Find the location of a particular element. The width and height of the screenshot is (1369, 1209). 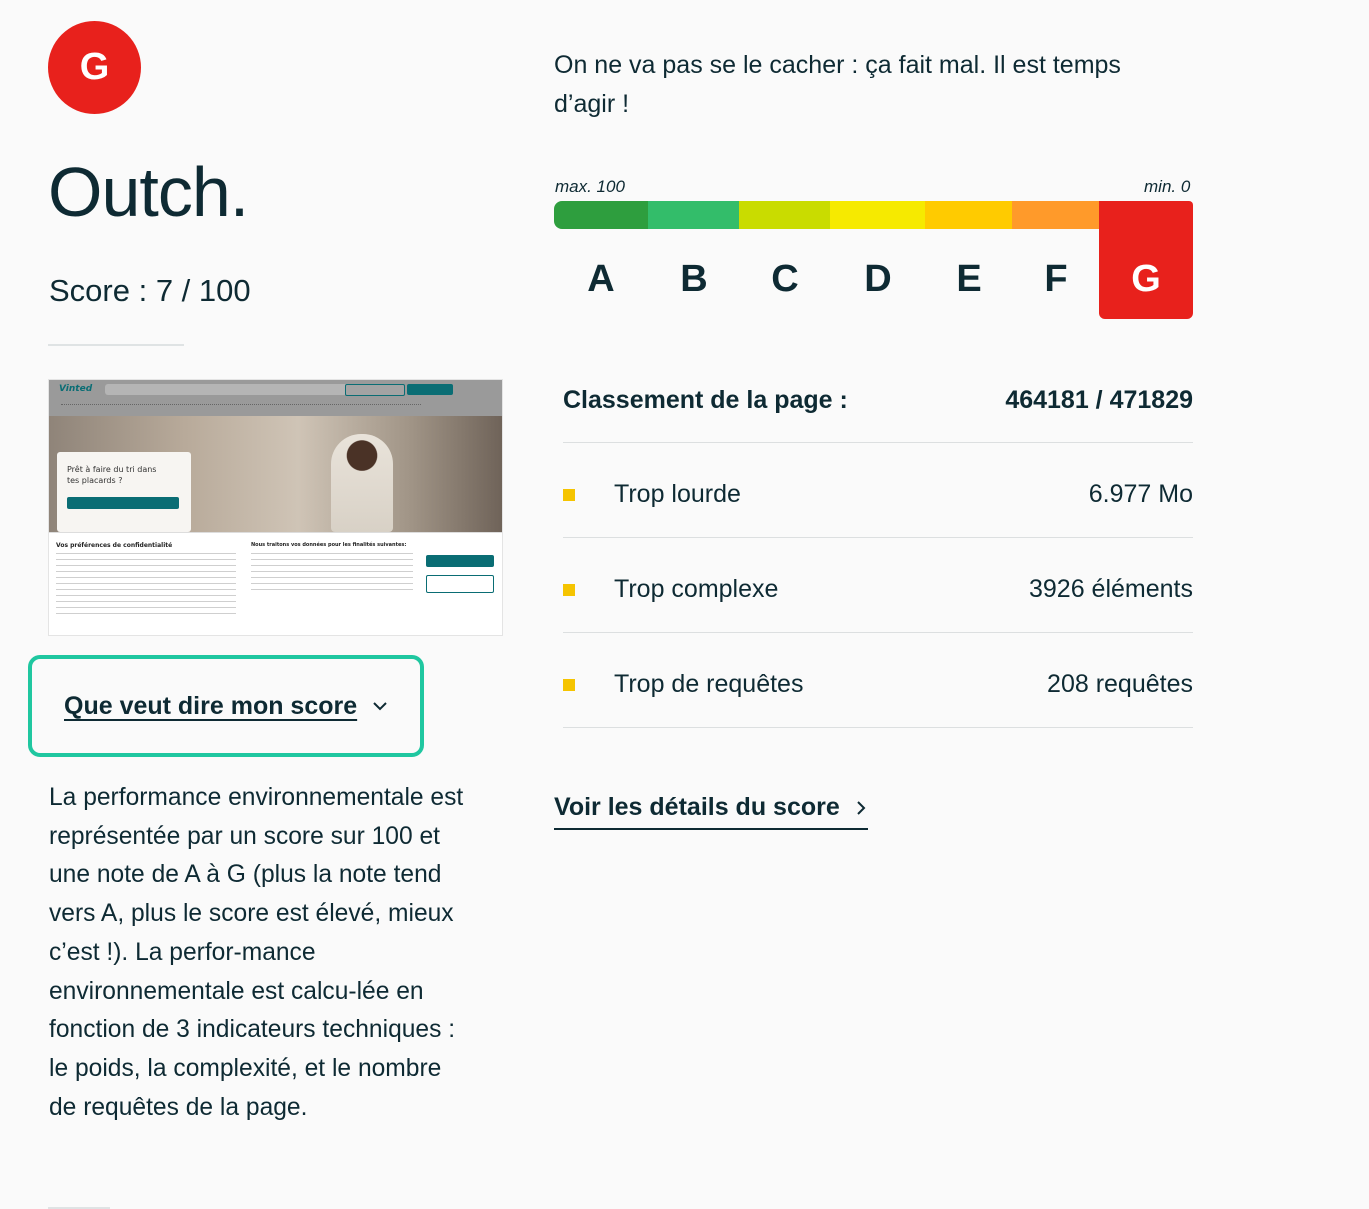

metric-label-requests: Trop de requêtes is located at coordinates (709, 684).